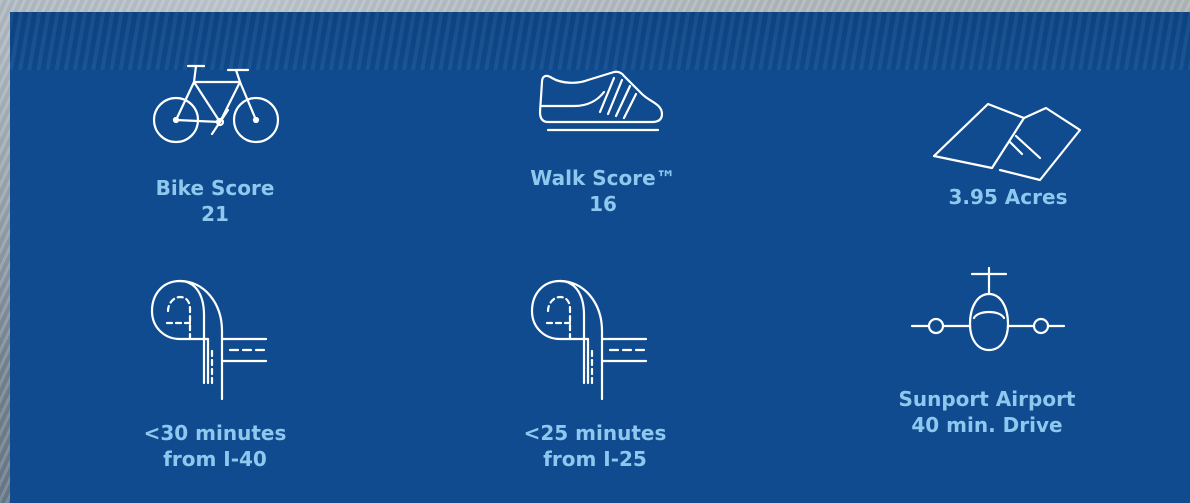 The width and height of the screenshot is (1190, 503). What do you see at coordinates (215, 201) in the screenshot?
I see `bike-score-label: Bike Score 21` at bounding box center [215, 201].